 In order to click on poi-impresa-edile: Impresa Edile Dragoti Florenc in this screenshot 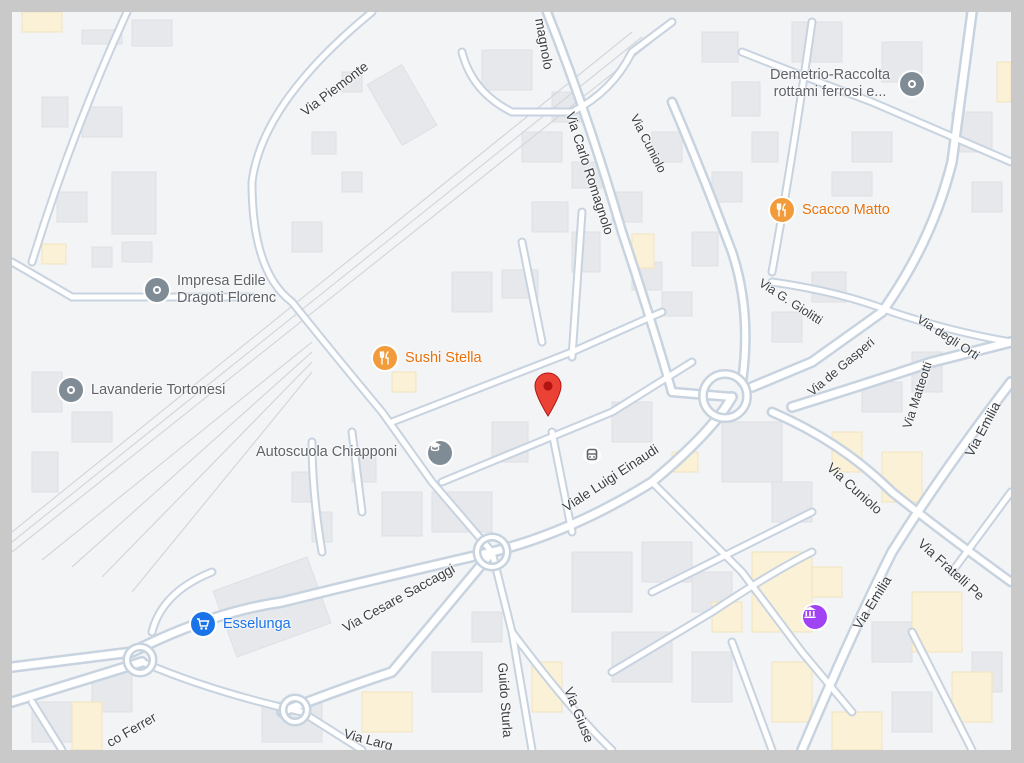, I will do `click(210, 290)`.